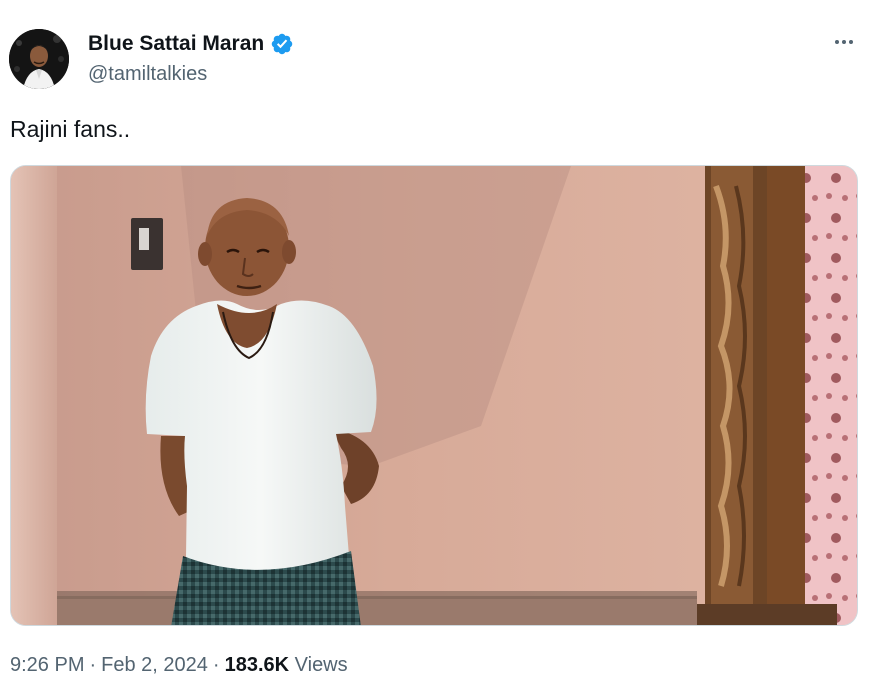  Describe the element at coordinates (257, 665) in the screenshot. I see `views-count: 183.6K` at that location.